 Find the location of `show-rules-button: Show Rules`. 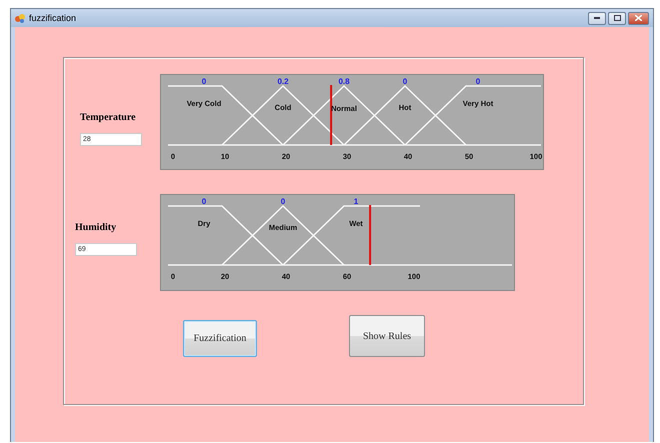

show-rules-button: Show Rules is located at coordinates (387, 336).